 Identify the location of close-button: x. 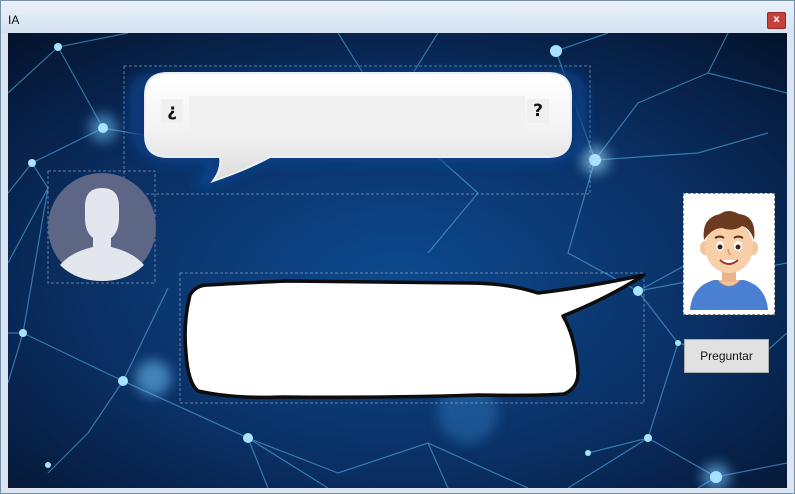
(776, 20).